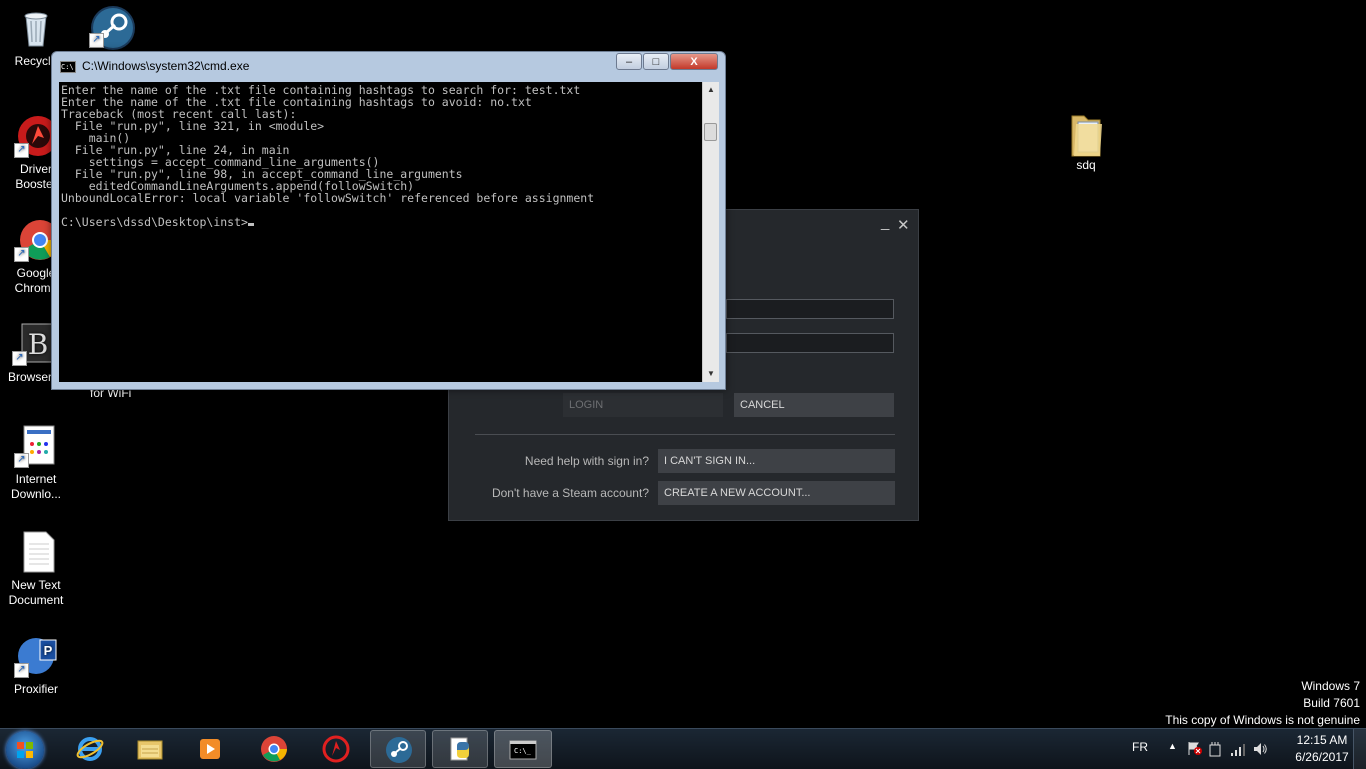  I want to click on steam-password-field, so click(810, 343).